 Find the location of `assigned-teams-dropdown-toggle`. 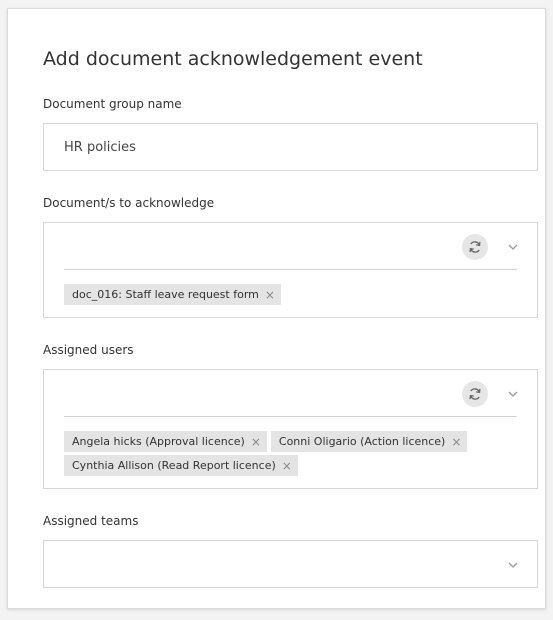

assigned-teams-dropdown-toggle is located at coordinates (513, 565).